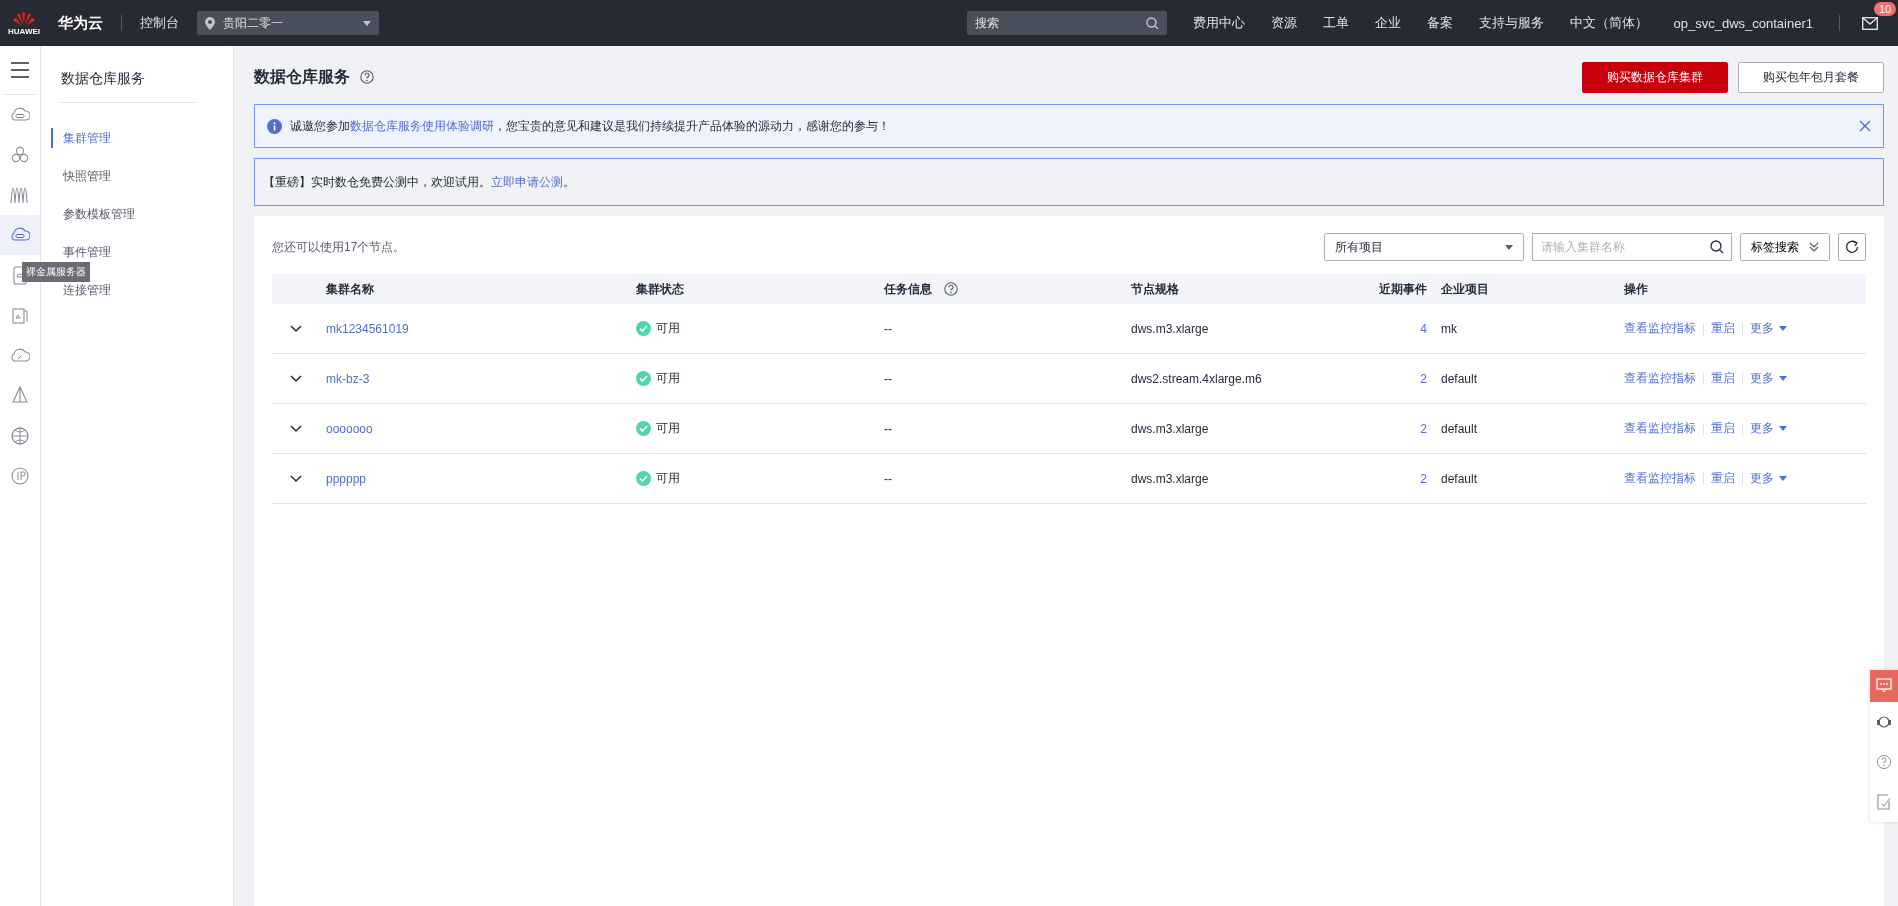 This screenshot has height=906, width=1898. Describe the element at coordinates (159, 23) in the screenshot. I see `console-link: 控制台` at that location.